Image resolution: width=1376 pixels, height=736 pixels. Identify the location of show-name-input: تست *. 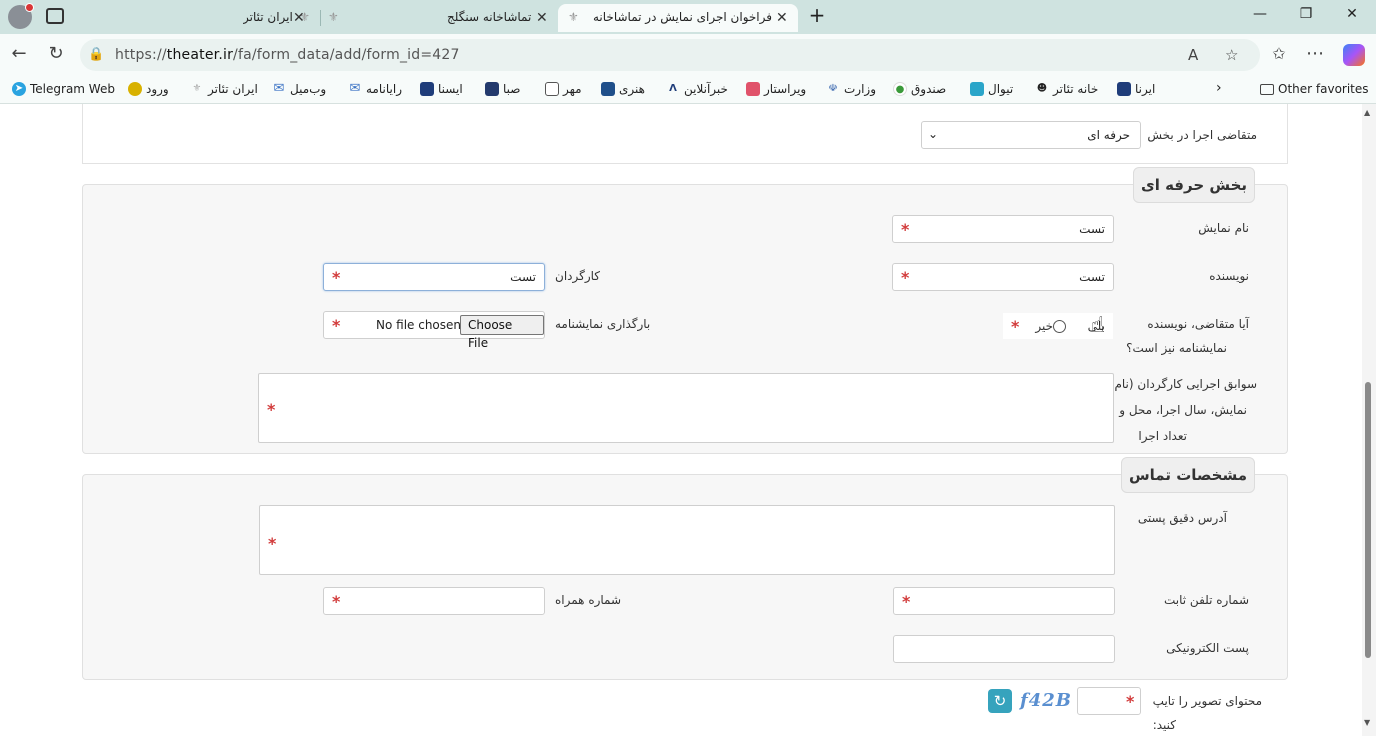
(1003, 229).